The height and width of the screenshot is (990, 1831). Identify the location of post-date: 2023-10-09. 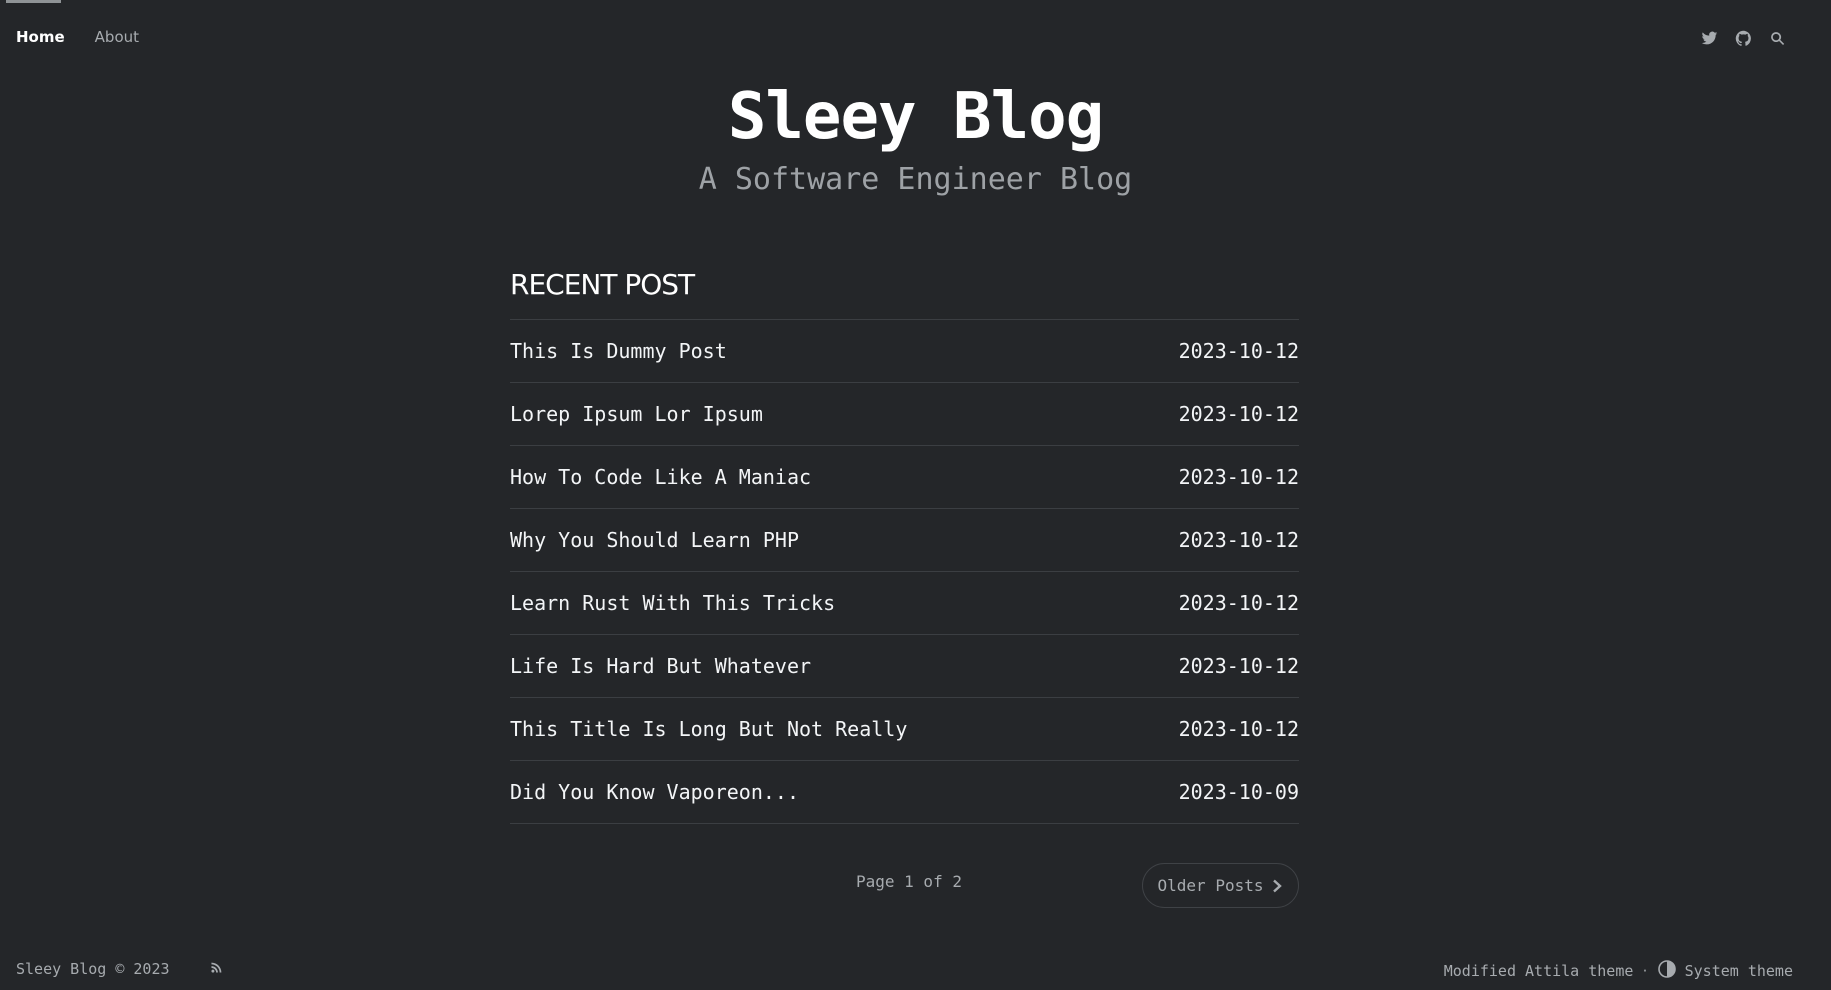
(1238, 792).